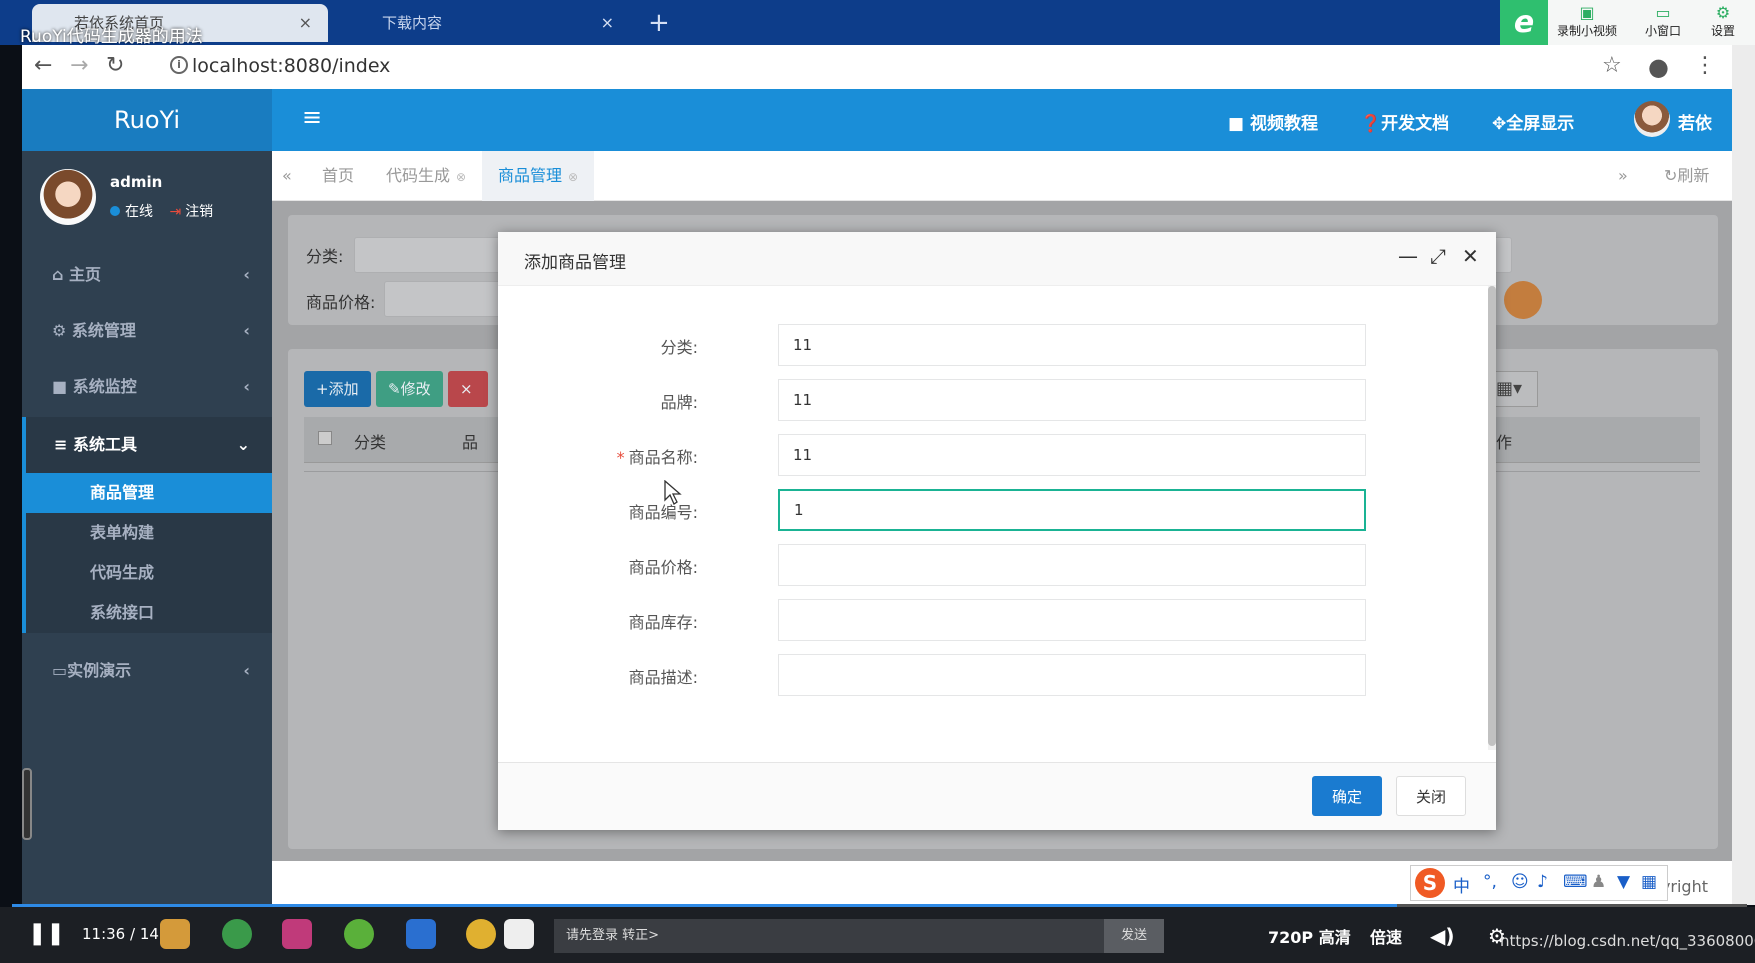 This screenshot has width=1755, height=963. What do you see at coordinates (1612, 65) in the screenshot?
I see `star-icon: ☆` at bounding box center [1612, 65].